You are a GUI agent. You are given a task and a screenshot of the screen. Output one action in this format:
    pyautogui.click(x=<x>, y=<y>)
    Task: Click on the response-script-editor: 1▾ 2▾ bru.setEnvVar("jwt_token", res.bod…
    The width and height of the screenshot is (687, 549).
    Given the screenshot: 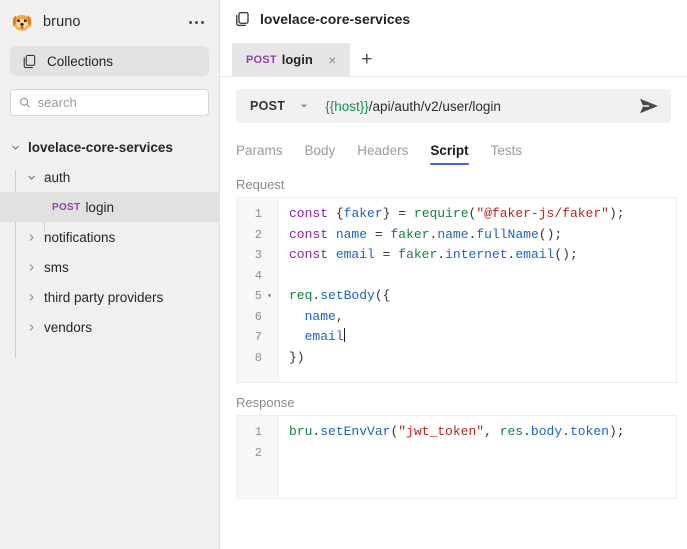 What is the action you would take?
    pyautogui.click(x=456, y=457)
    